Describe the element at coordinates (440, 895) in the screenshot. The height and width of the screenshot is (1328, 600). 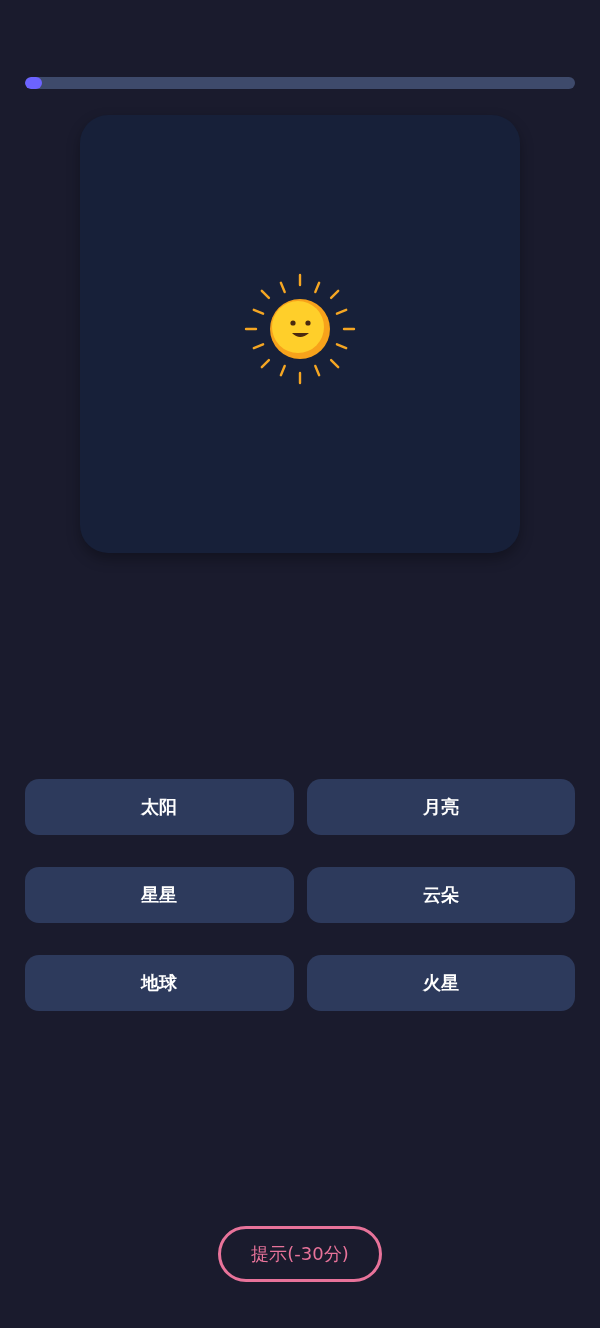
I see `answer-option: 云朵` at that location.